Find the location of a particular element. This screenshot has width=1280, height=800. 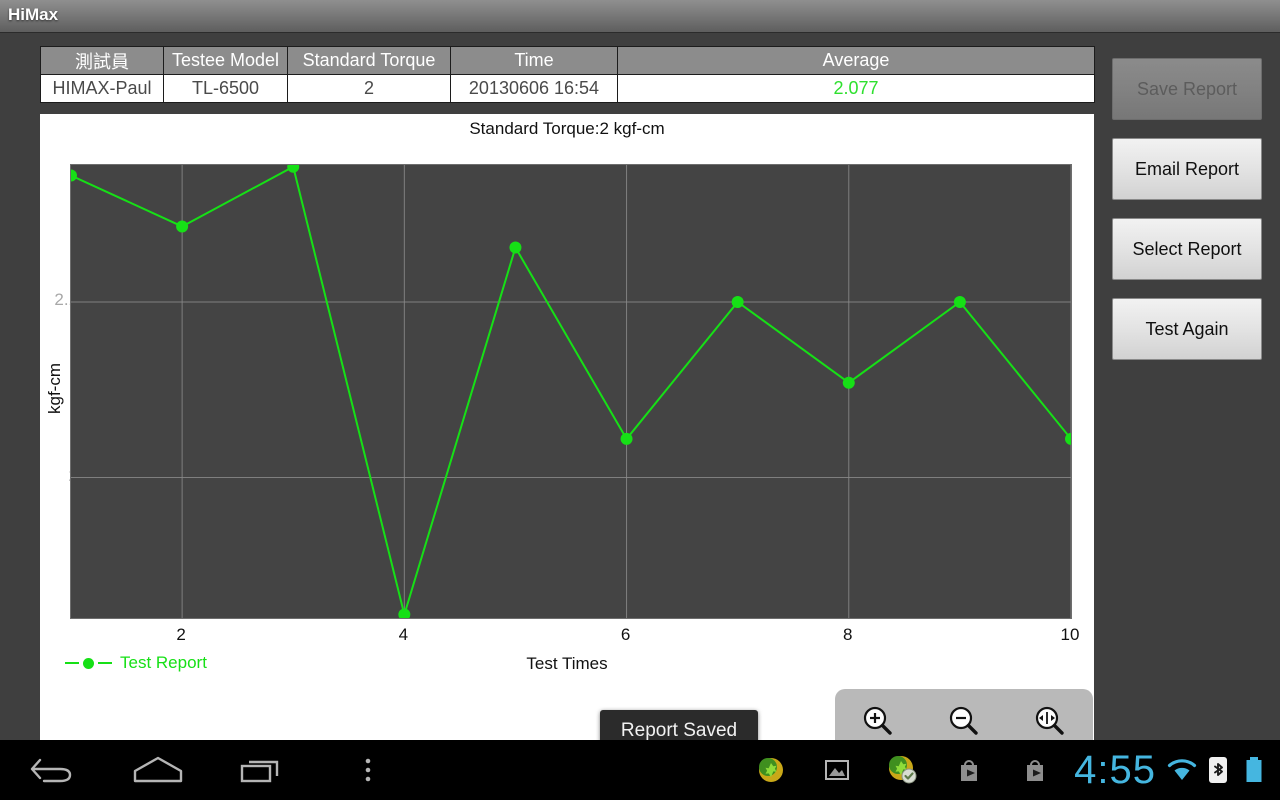

home-icon is located at coordinates (157, 770).